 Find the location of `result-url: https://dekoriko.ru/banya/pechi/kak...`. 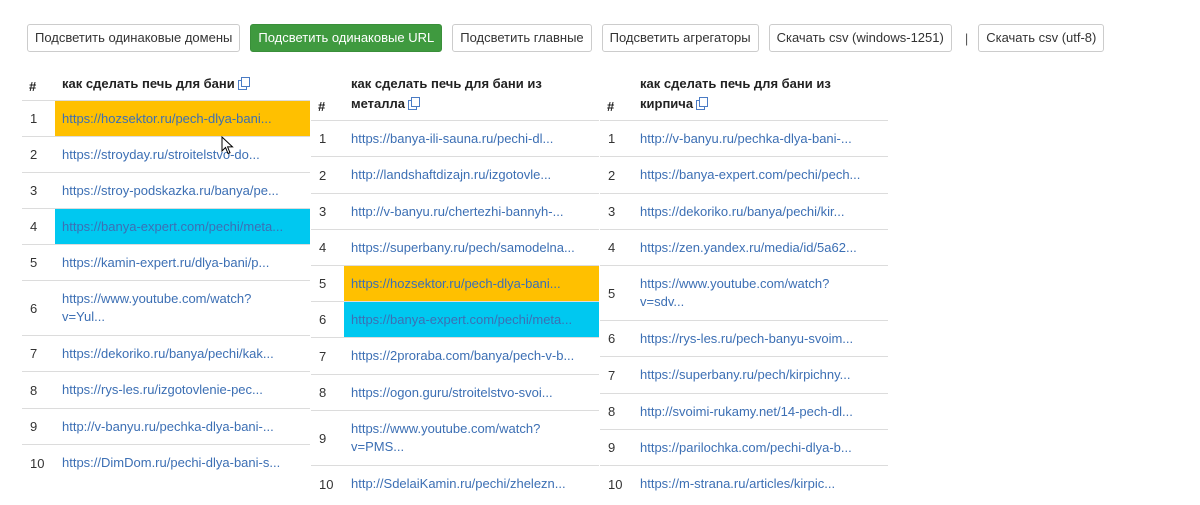

result-url: https://dekoriko.ru/banya/pechi/kak... is located at coordinates (182, 353).